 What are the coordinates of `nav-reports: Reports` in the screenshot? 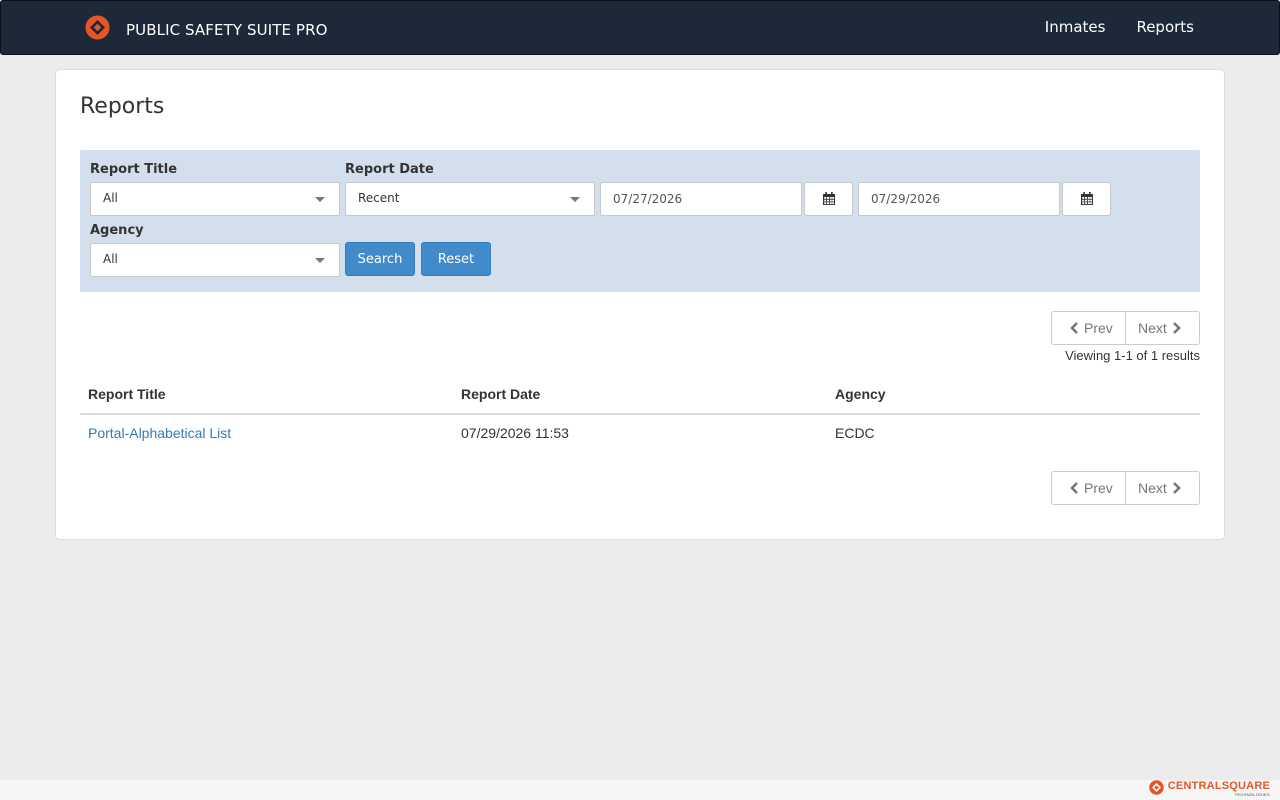 It's located at (1165, 27).